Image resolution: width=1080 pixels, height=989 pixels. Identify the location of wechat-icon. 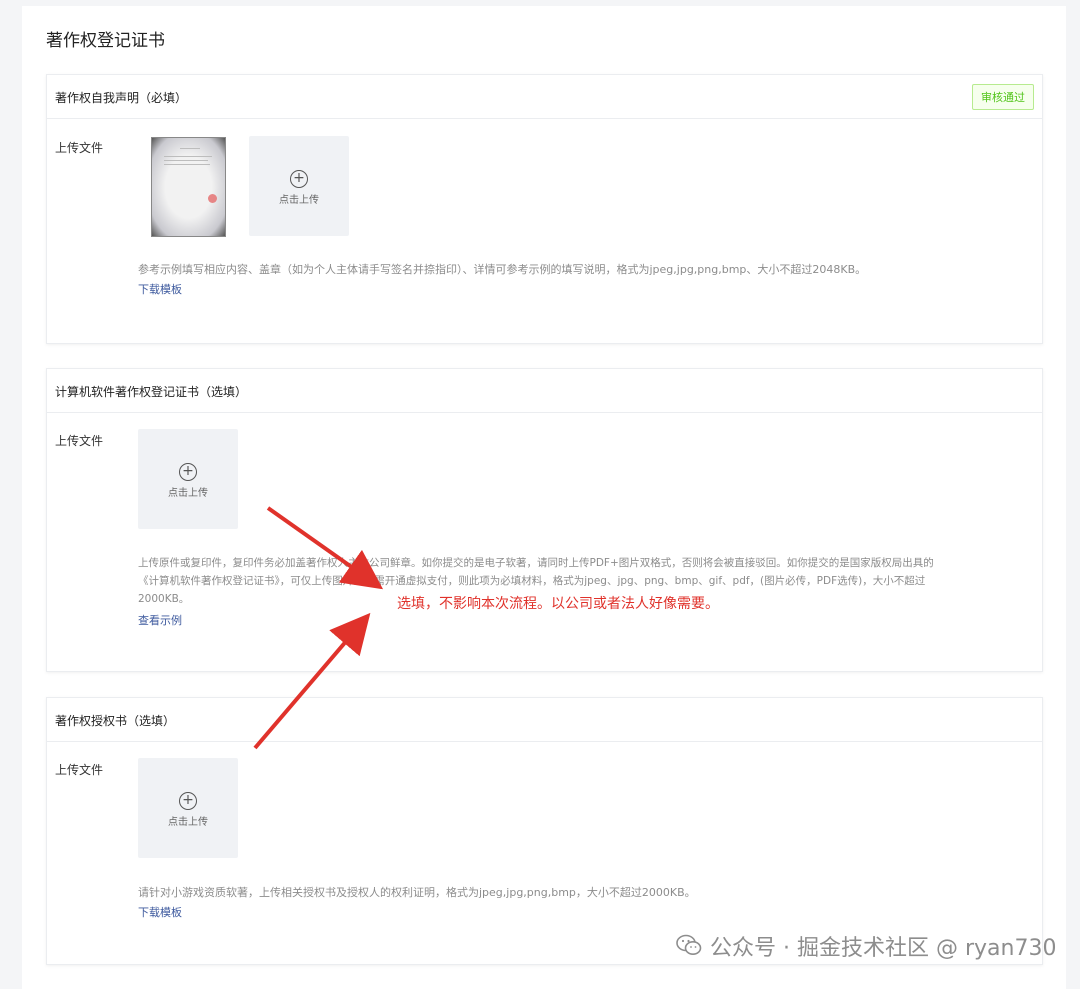
(689, 944).